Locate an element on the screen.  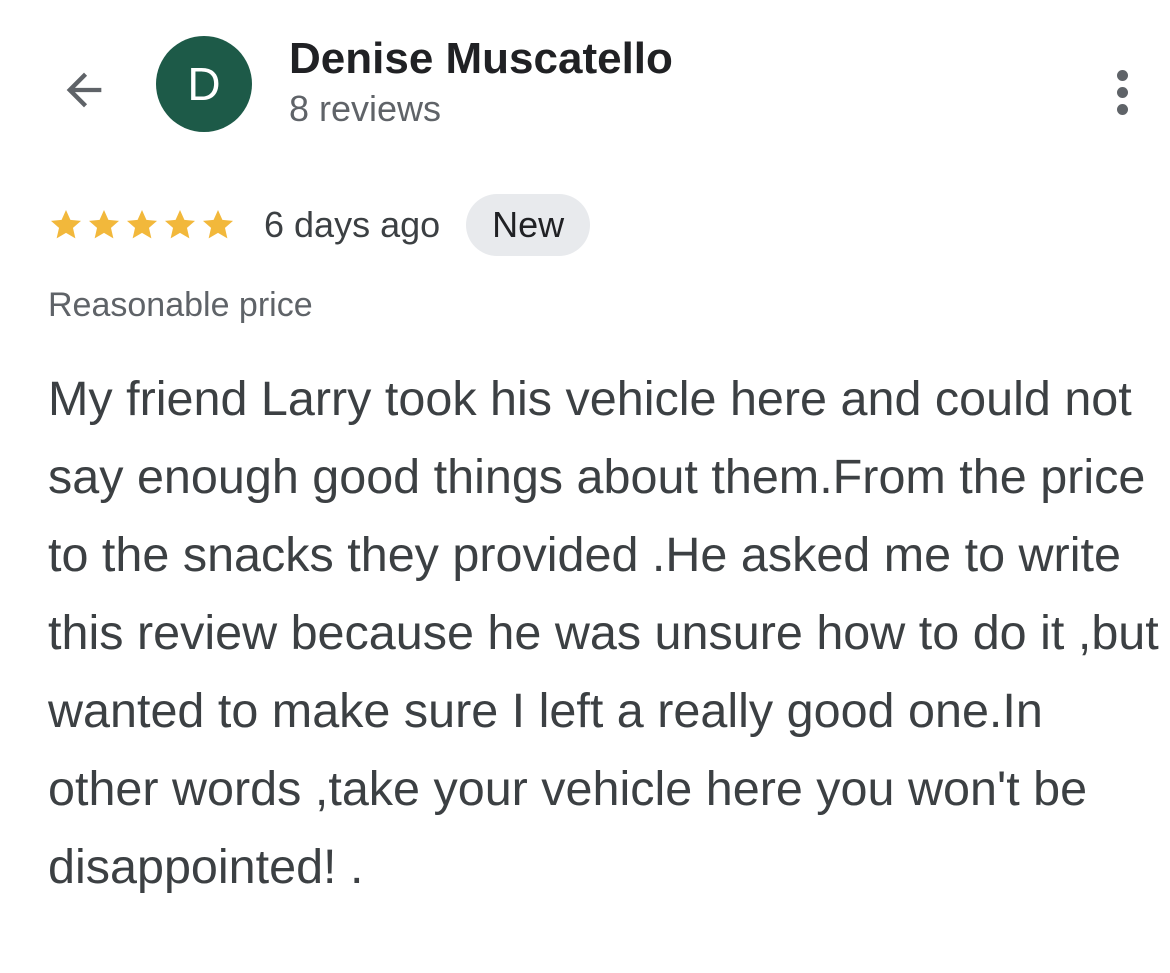
arrow-left-icon is located at coordinates (84, 90).